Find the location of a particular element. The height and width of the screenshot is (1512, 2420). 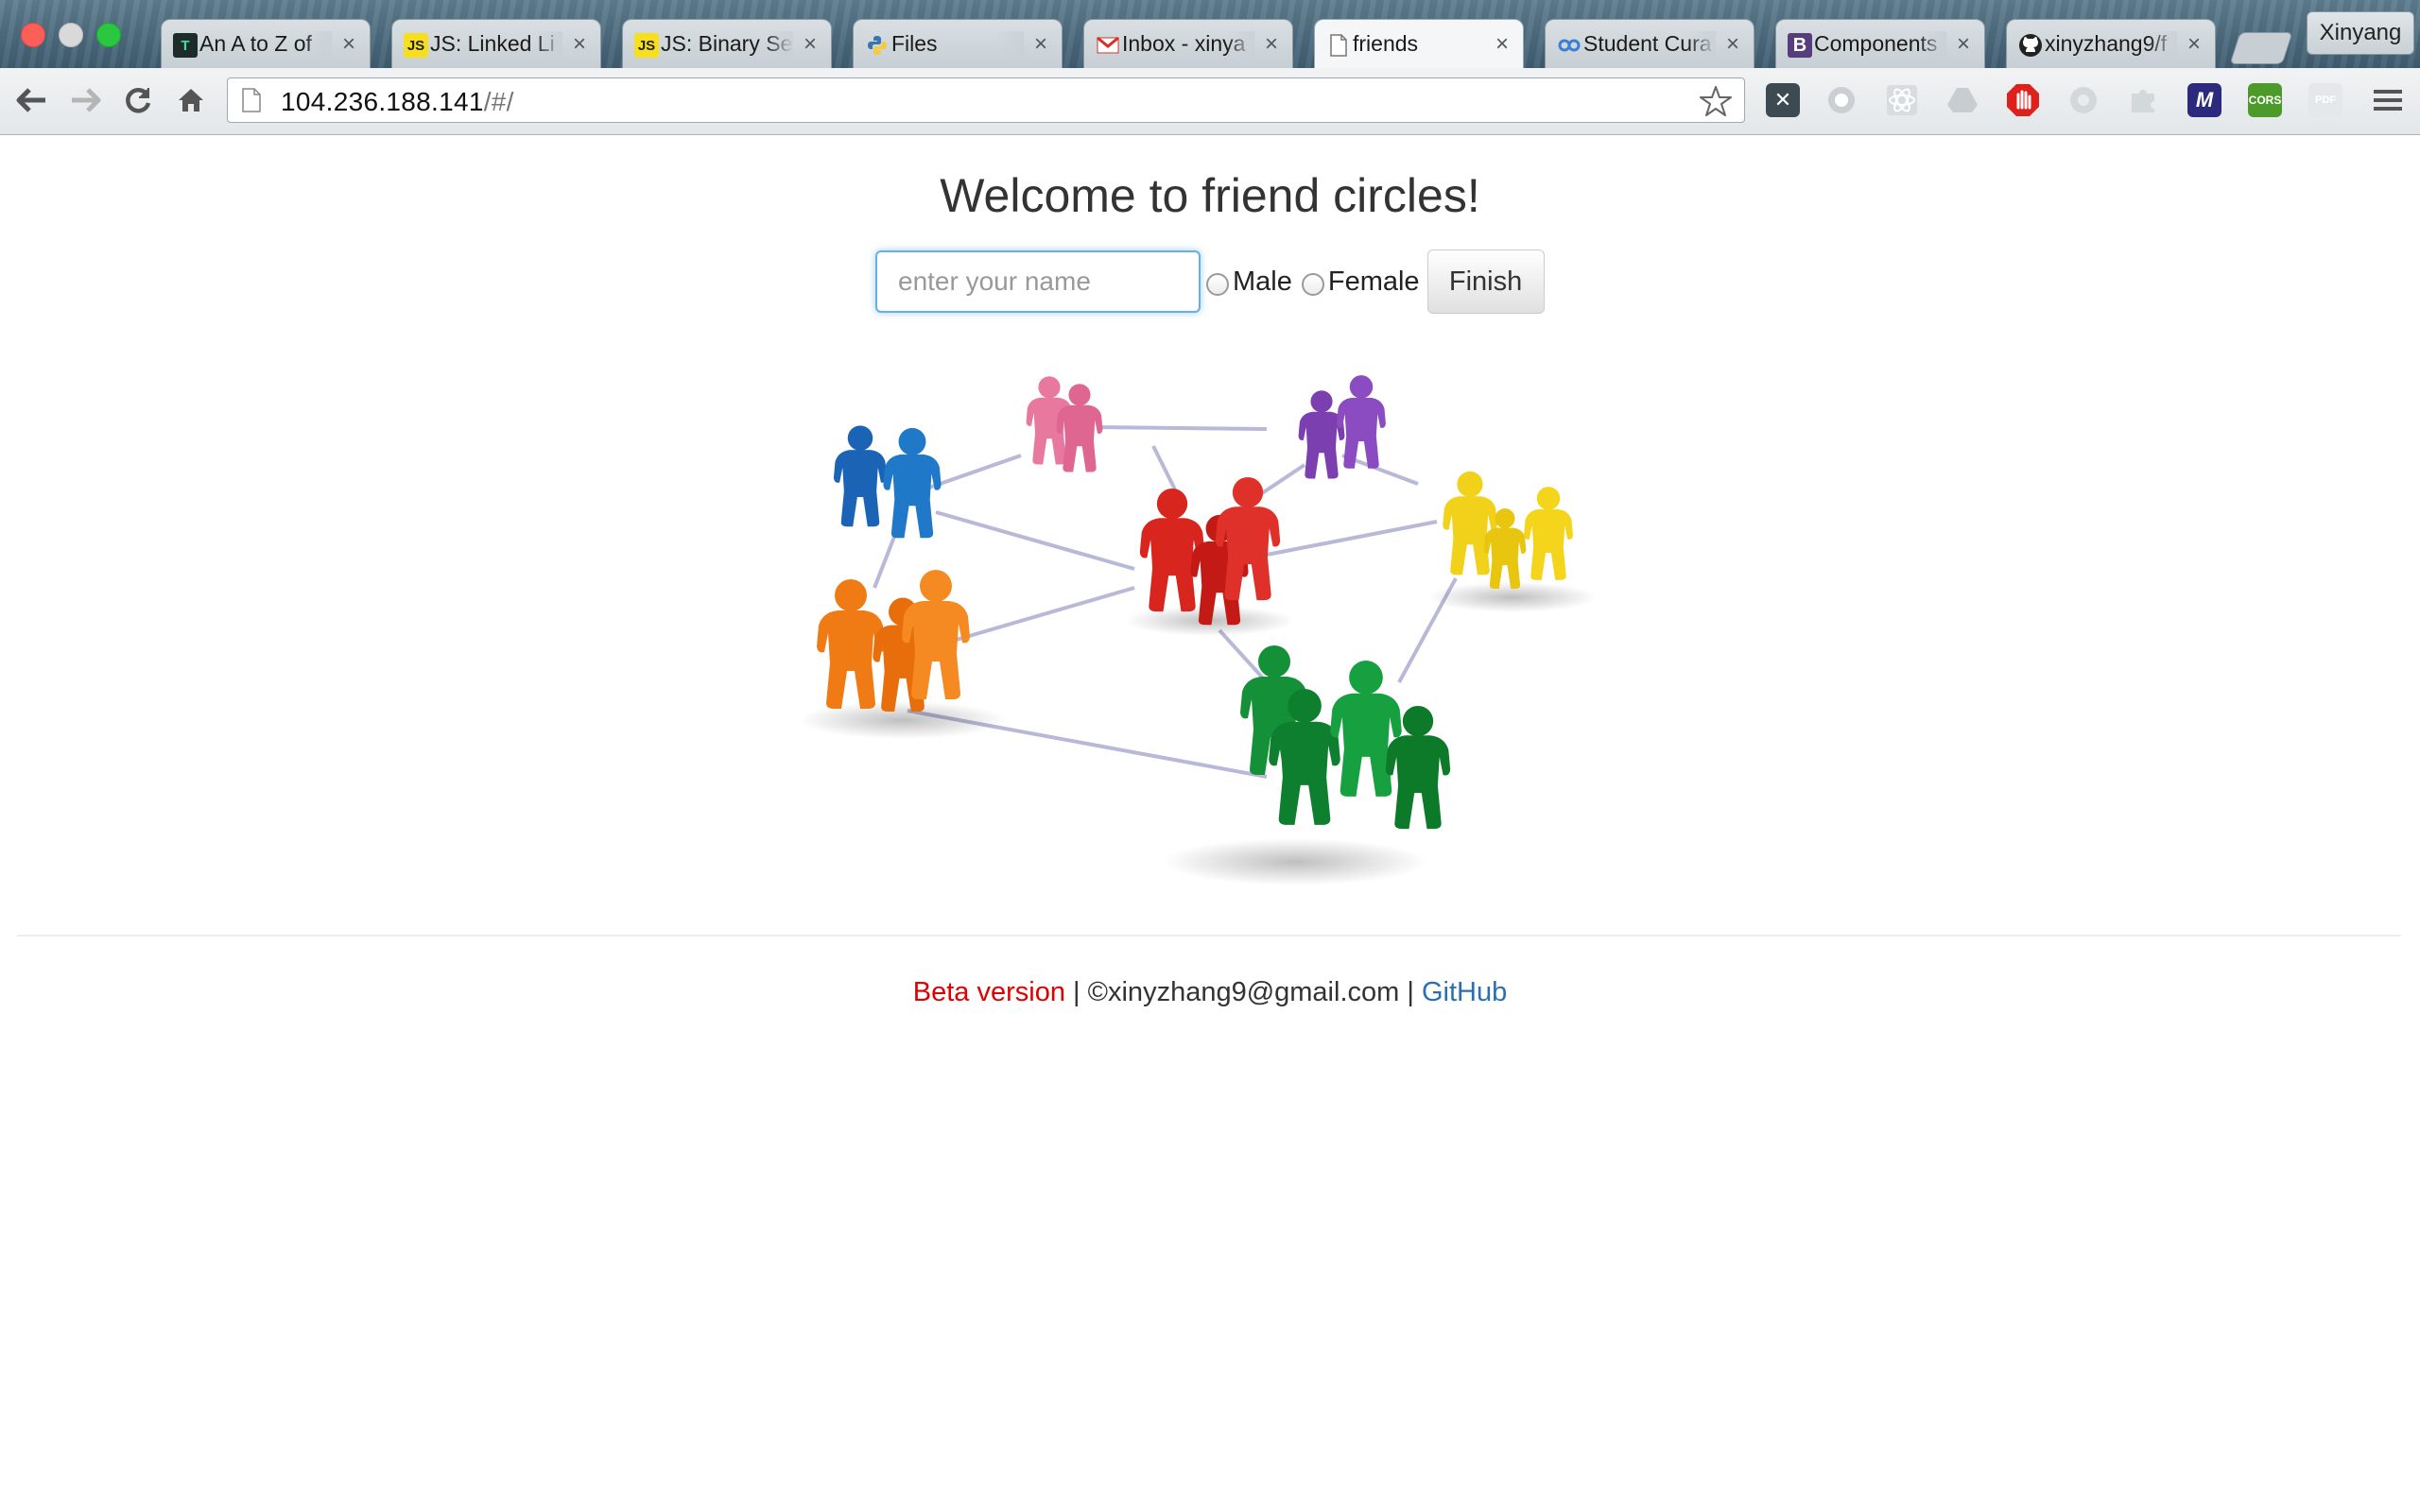

signup-form: Male Female Finish is located at coordinates (1210, 281).